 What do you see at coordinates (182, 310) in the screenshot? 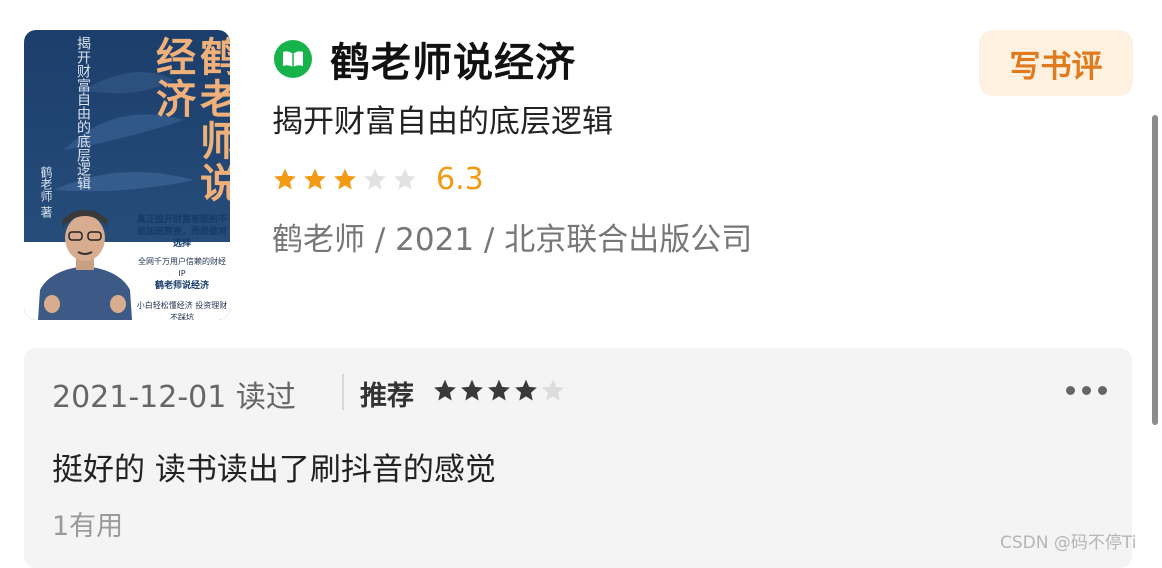
I see `cover-blurb-footer: 小白轻松懂经济 投资理财不踩坑` at bounding box center [182, 310].